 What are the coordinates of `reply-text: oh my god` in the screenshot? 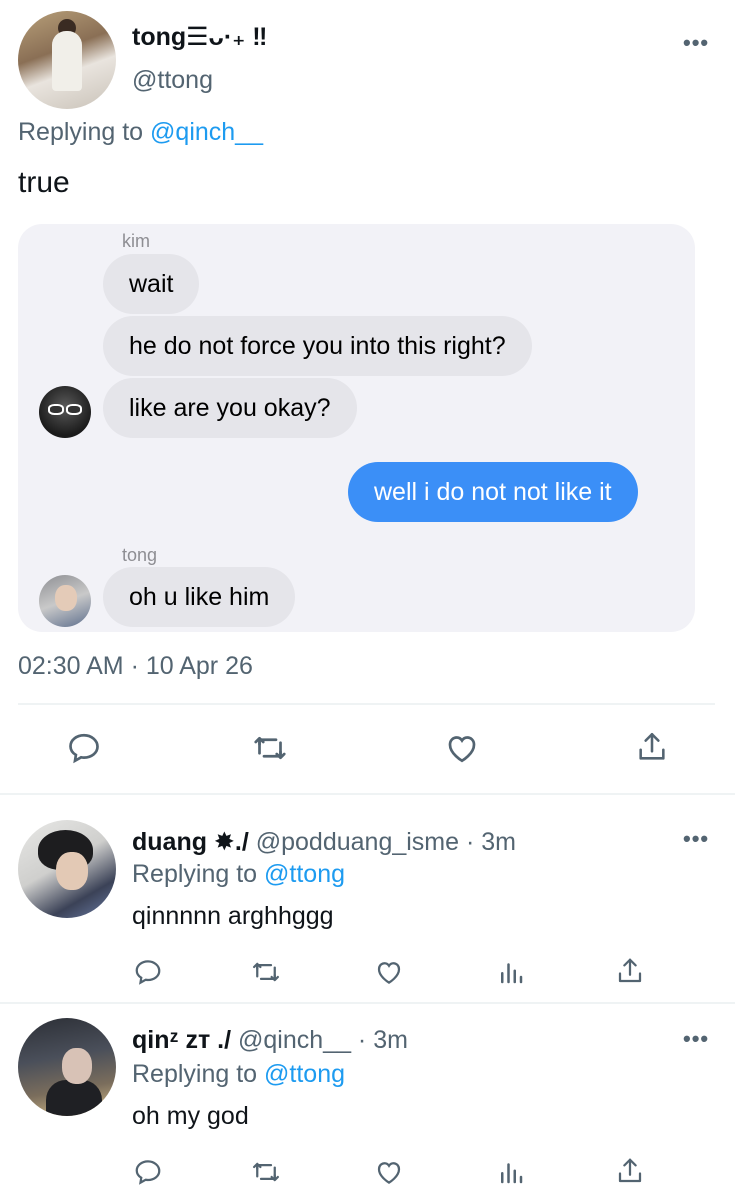 It's located at (190, 1116).